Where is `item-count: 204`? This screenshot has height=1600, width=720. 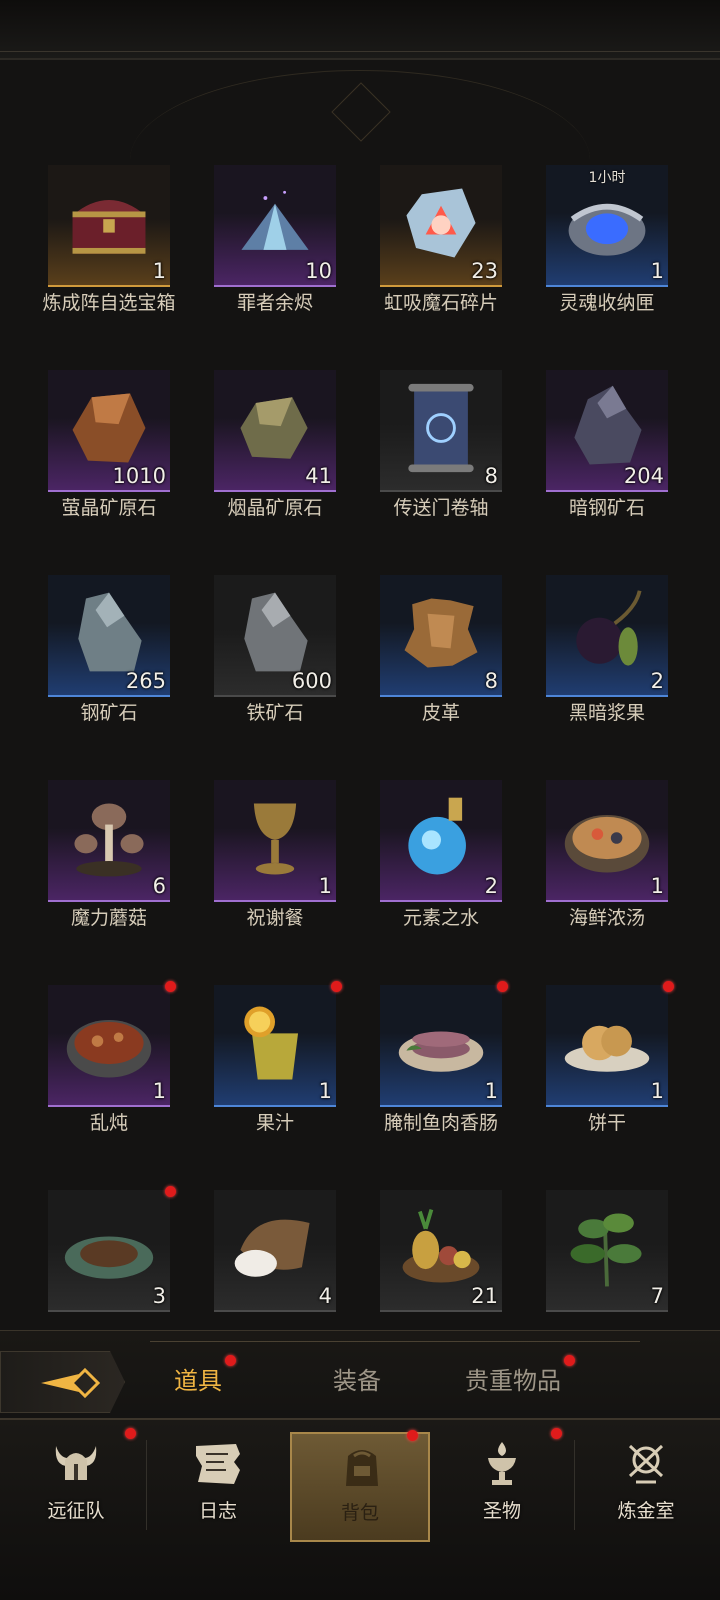 item-count: 204 is located at coordinates (643, 476).